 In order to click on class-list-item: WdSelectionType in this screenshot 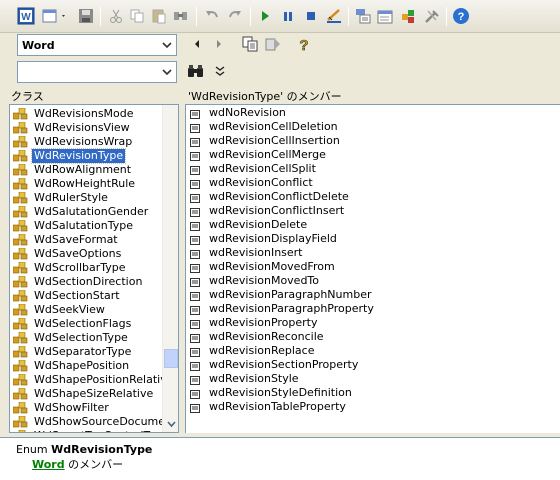, I will do `click(86, 338)`.